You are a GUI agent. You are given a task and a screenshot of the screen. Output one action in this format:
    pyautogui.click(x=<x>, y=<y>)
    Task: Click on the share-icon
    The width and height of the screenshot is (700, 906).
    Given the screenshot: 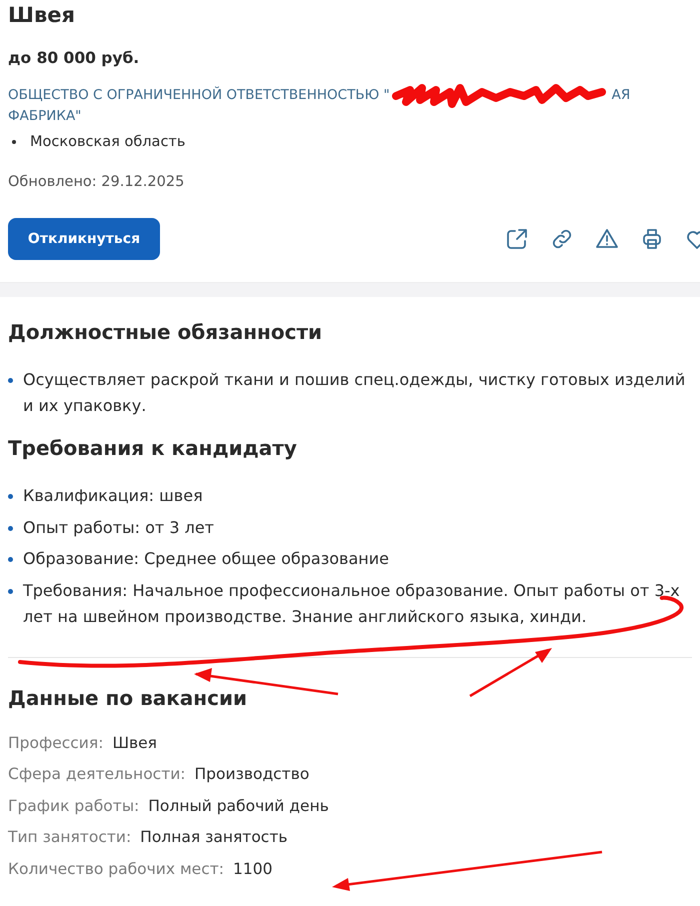 What is the action you would take?
    pyautogui.click(x=517, y=239)
    